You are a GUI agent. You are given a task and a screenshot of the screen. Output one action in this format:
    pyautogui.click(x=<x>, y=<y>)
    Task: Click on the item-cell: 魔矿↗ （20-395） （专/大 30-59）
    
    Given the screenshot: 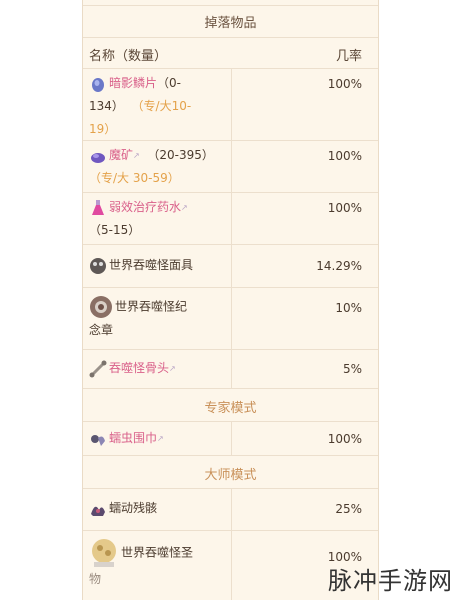 What is the action you would take?
    pyautogui.click(x=151, y=166)
    